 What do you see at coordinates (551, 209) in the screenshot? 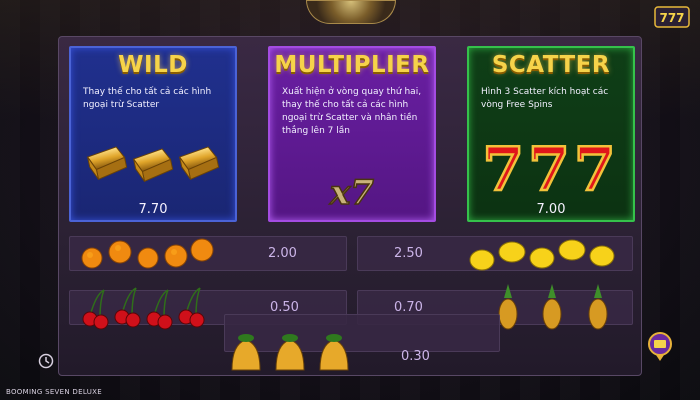
I see `scatter-payout: 7.00` at bounding box center [551, 209].